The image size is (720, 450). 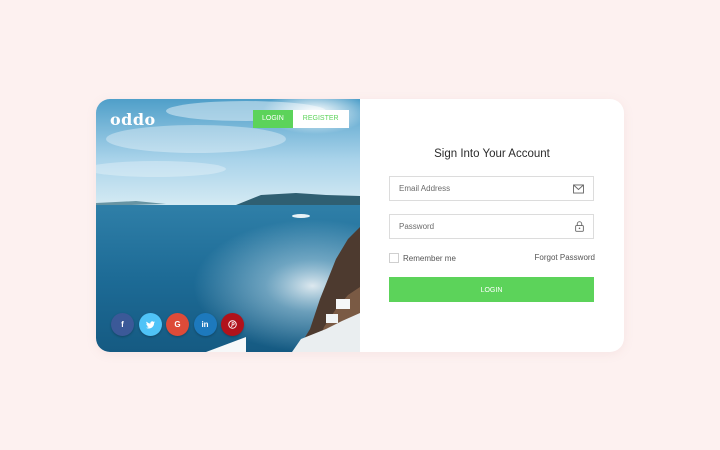 I want to click on social-links: f G in, so click(x=180, y=324).